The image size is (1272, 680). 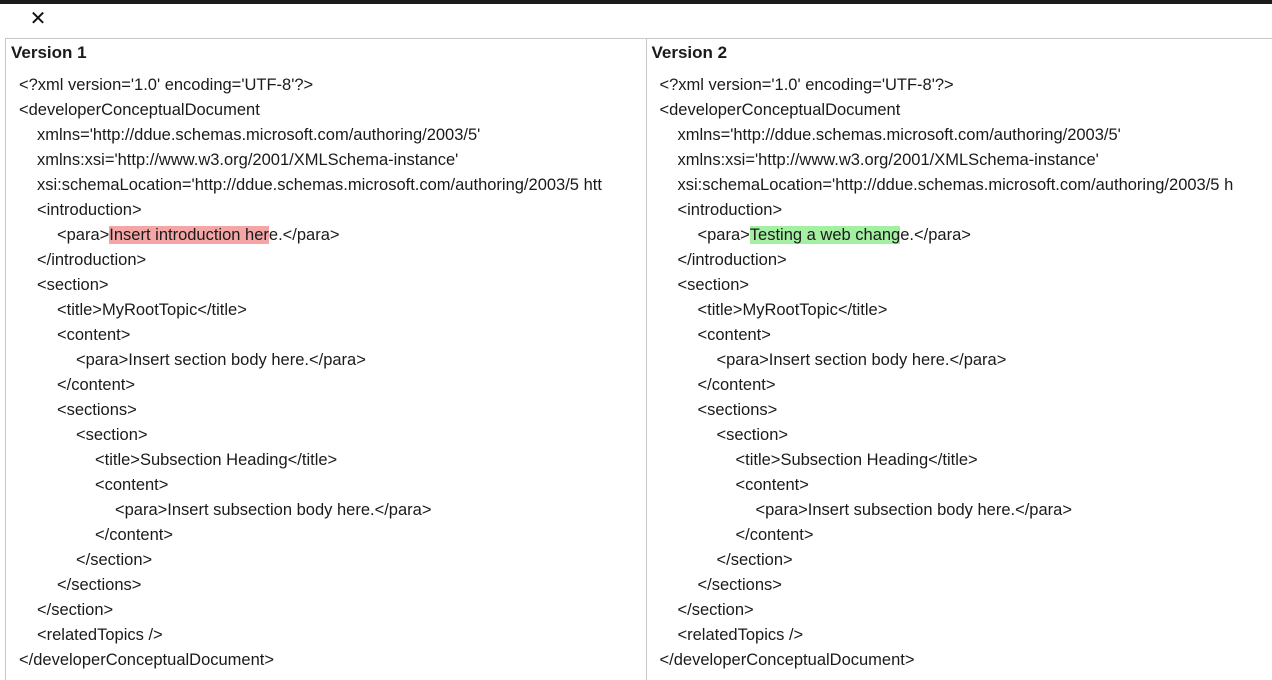 What do you see at coordinates (947, 235) in the screenshot?
I see `code-line-changed: <para>Testing a web change.</para>` at bounding box center [947, 235].